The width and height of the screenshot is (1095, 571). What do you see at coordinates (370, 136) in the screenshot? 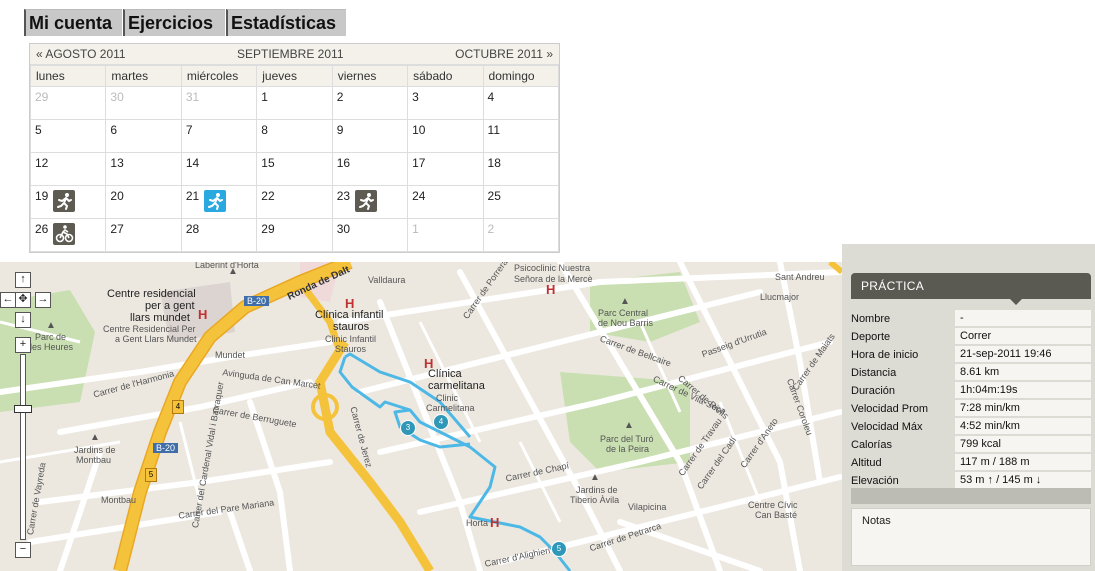
I see `calendar-day: 9` at bounding box center [370, 136].